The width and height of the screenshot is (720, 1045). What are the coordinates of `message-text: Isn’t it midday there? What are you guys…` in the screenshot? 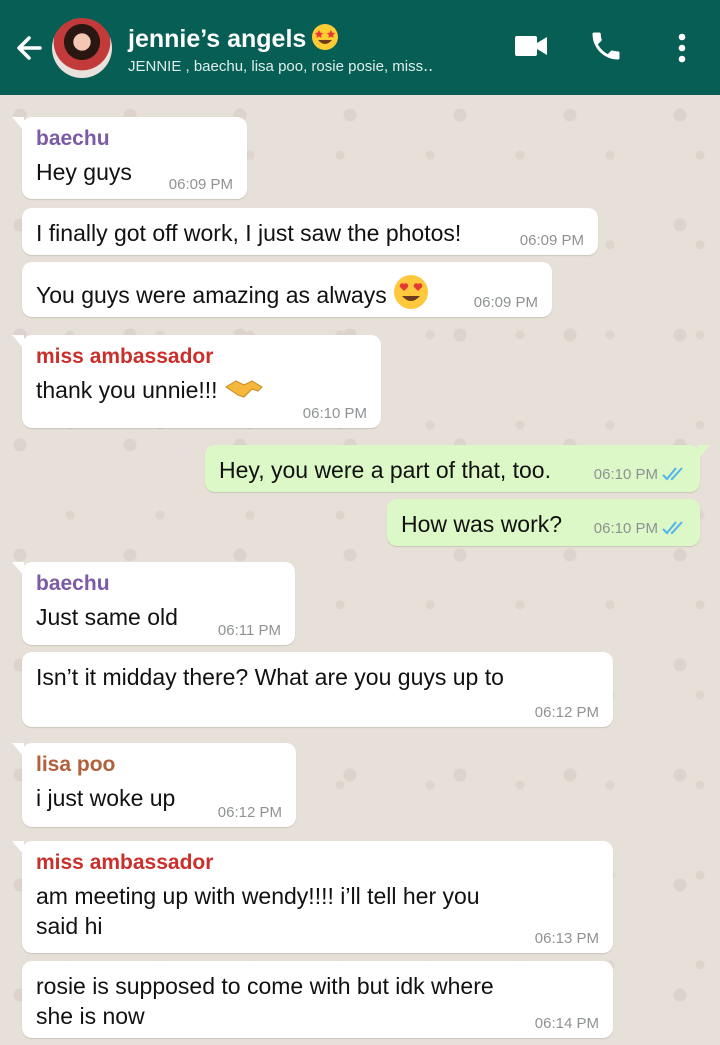 It's located at (270, 677).